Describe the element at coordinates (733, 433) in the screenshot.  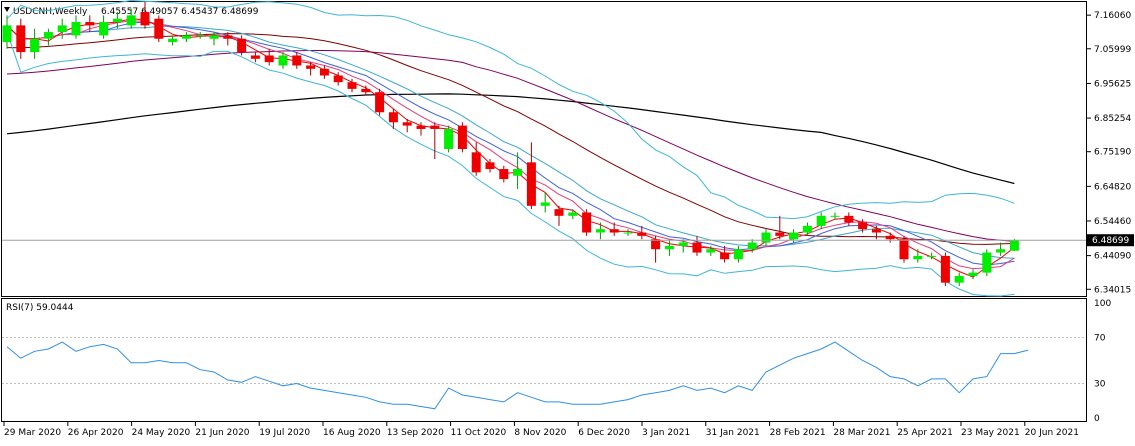
I see `time-tick-label: 31 Jan 2021` at that location.